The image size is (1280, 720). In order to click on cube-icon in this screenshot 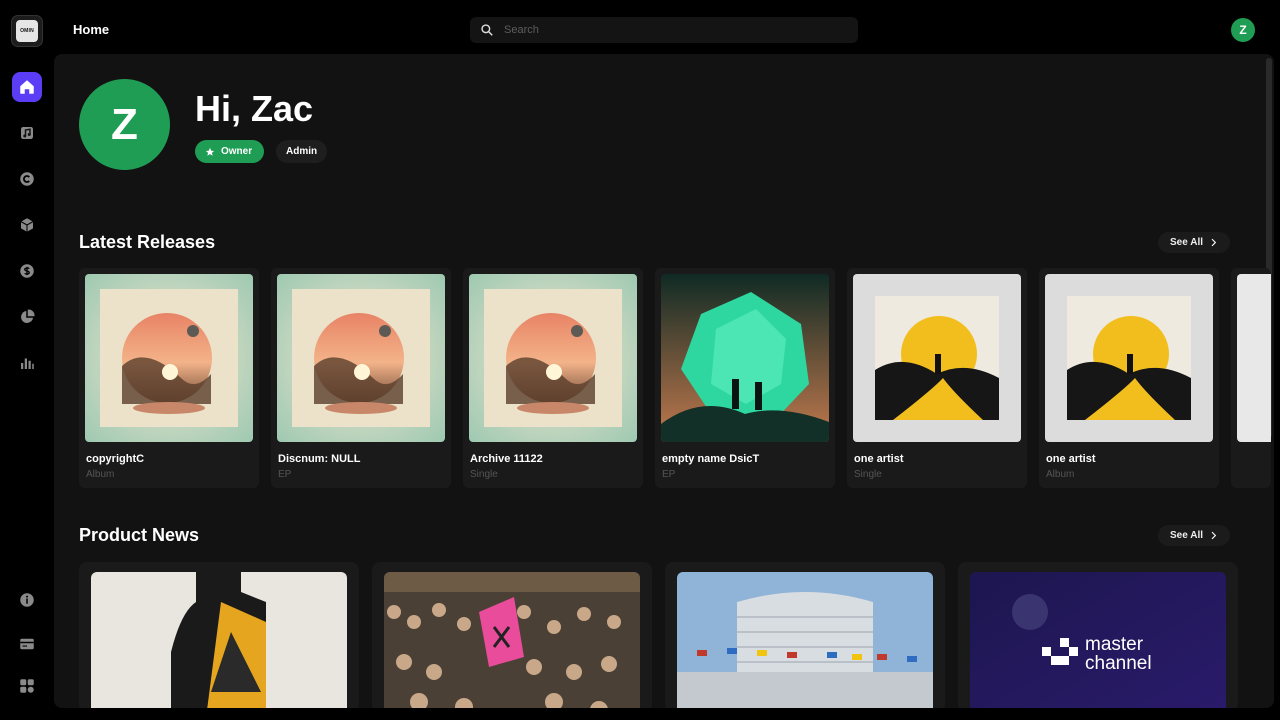, I will do `click(27, 225)`.